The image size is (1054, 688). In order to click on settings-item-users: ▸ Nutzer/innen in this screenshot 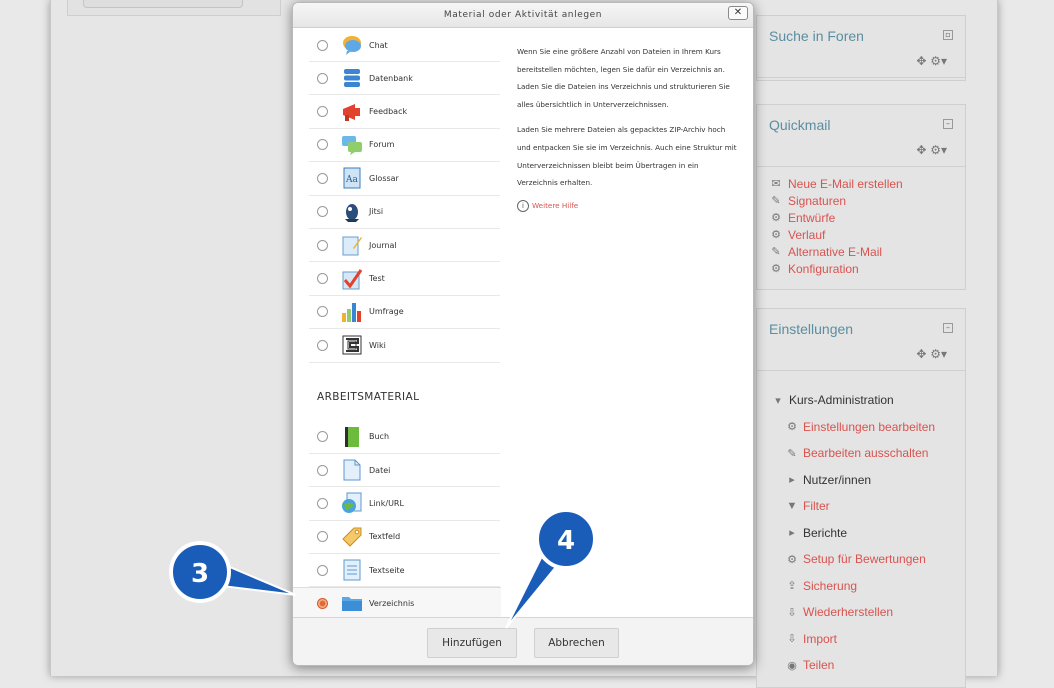, I will do `click(868, 480)`.